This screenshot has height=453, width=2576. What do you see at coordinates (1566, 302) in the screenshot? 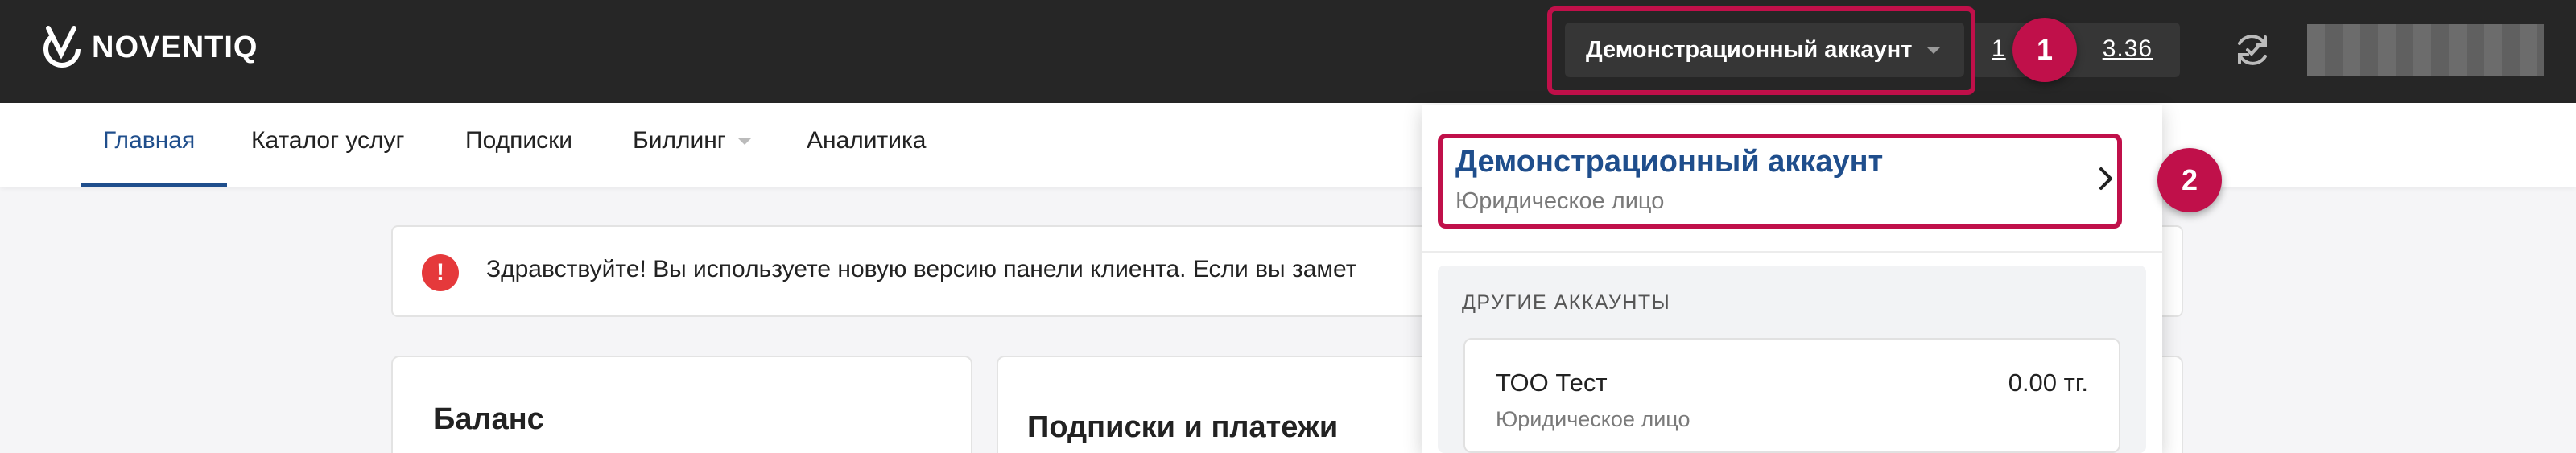
I see `other-accounts-title: ДРУГИЕ АККАУНТЫ` at bounding box center [1566, 302].